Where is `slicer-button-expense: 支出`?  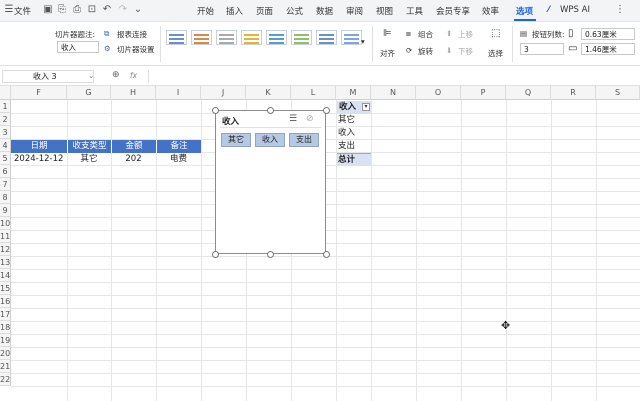
slicer-button-expense: 支出 is located at coordinates (304, 140).